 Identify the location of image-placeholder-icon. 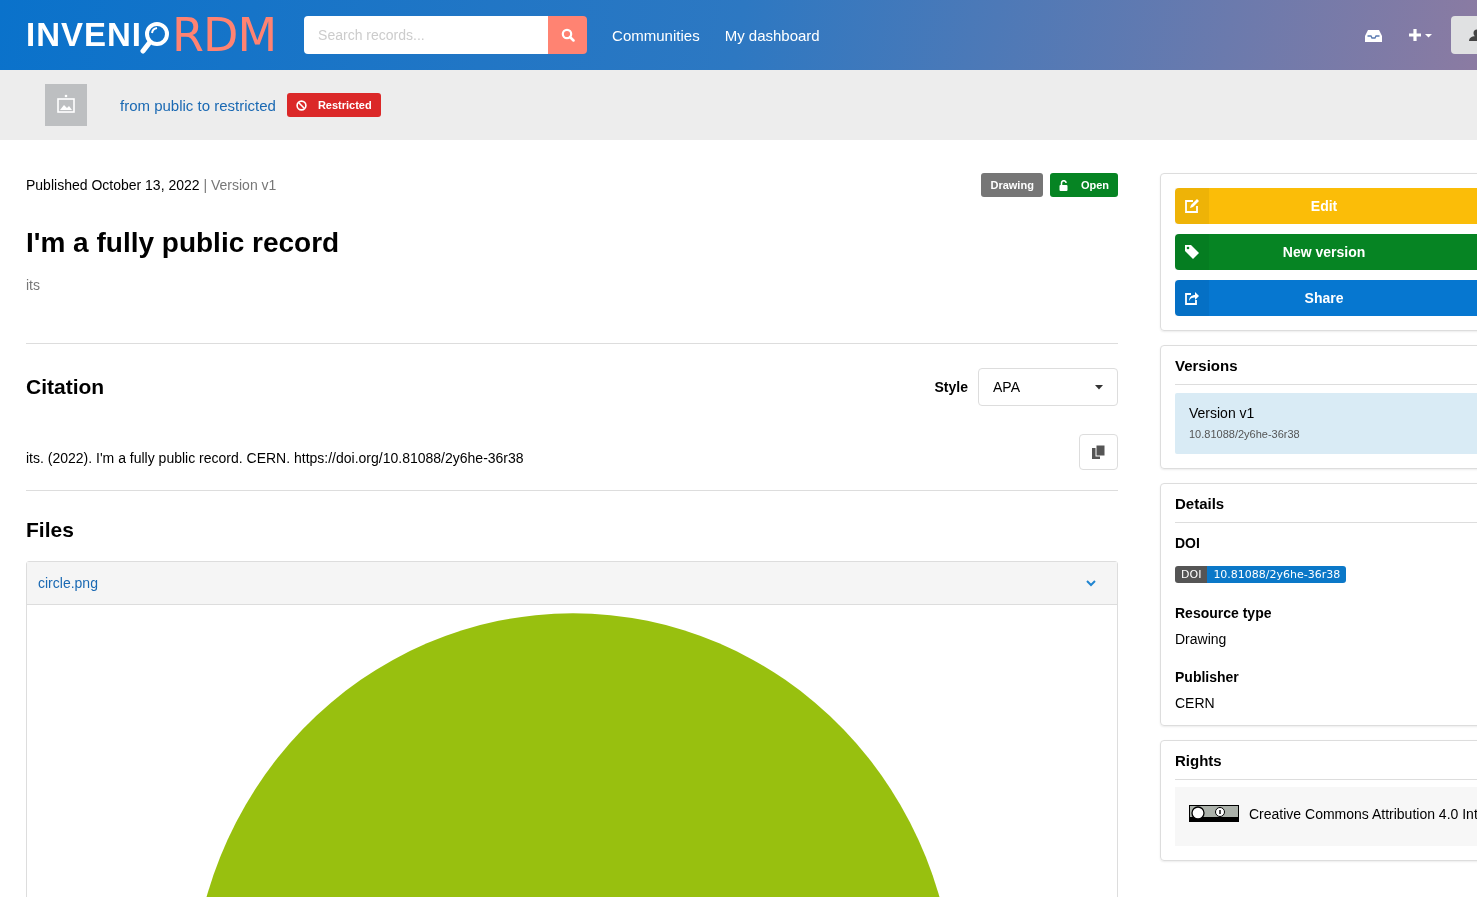
(66, 105).